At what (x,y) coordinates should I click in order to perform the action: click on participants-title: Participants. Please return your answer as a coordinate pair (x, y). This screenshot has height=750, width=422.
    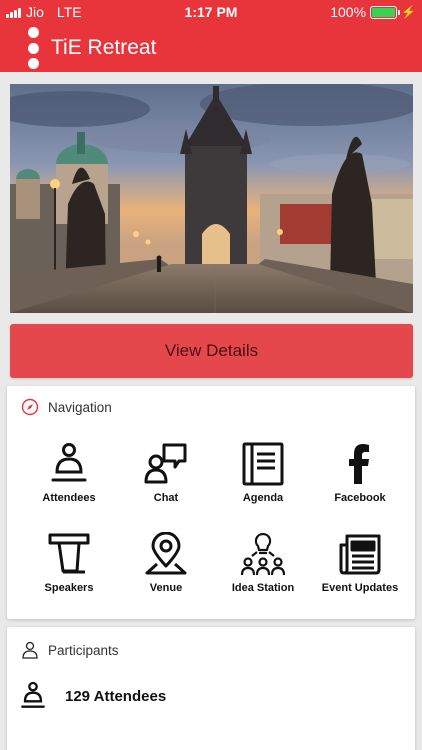
    Looking at the image, I should click on (83, 650).